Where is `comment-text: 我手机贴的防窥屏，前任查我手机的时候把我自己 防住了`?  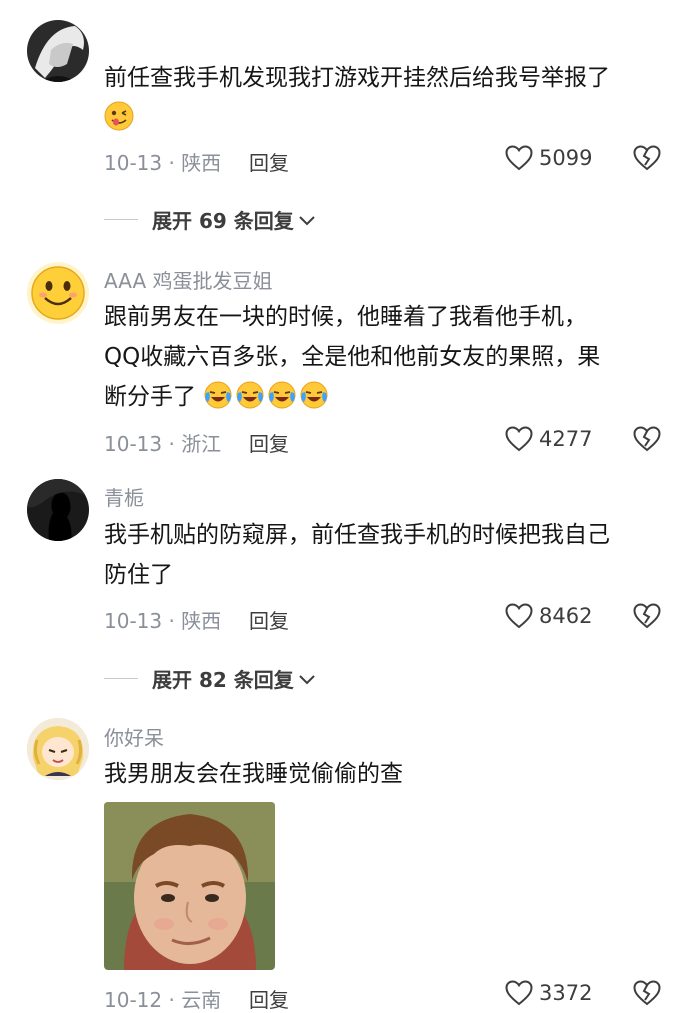
comment-text: 我手机贴的防窥屏，前任查我手机的时候把我自己 防住了 is located at coordinates (384, 555).